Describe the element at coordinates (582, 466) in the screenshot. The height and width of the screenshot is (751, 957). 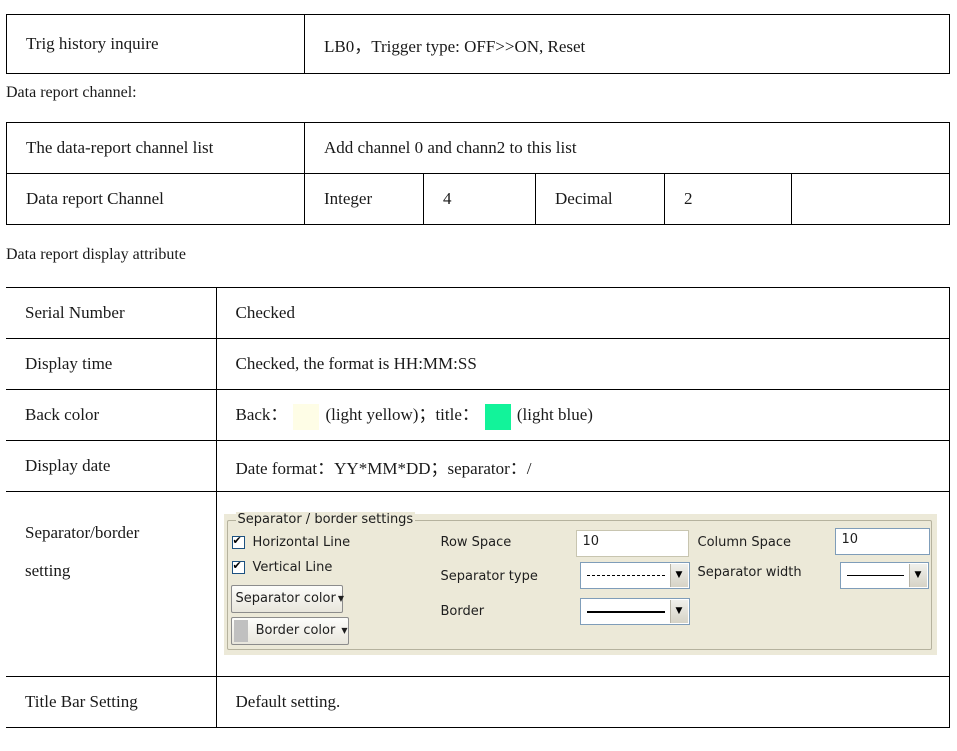
I see `display-date-value: Date format：YY*MM*DD；separator：/` at that location.